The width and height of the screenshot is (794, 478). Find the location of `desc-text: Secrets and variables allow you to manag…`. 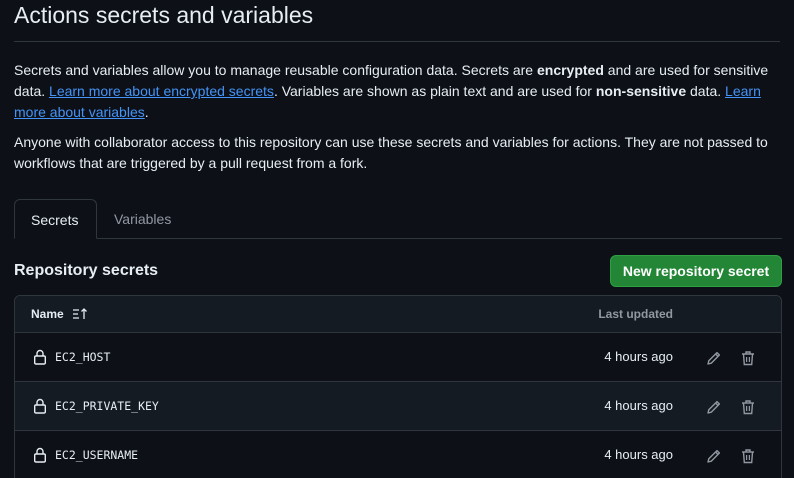

desc-text: Secrets and variables allow you to manag… is located at coordinates (275, 70).